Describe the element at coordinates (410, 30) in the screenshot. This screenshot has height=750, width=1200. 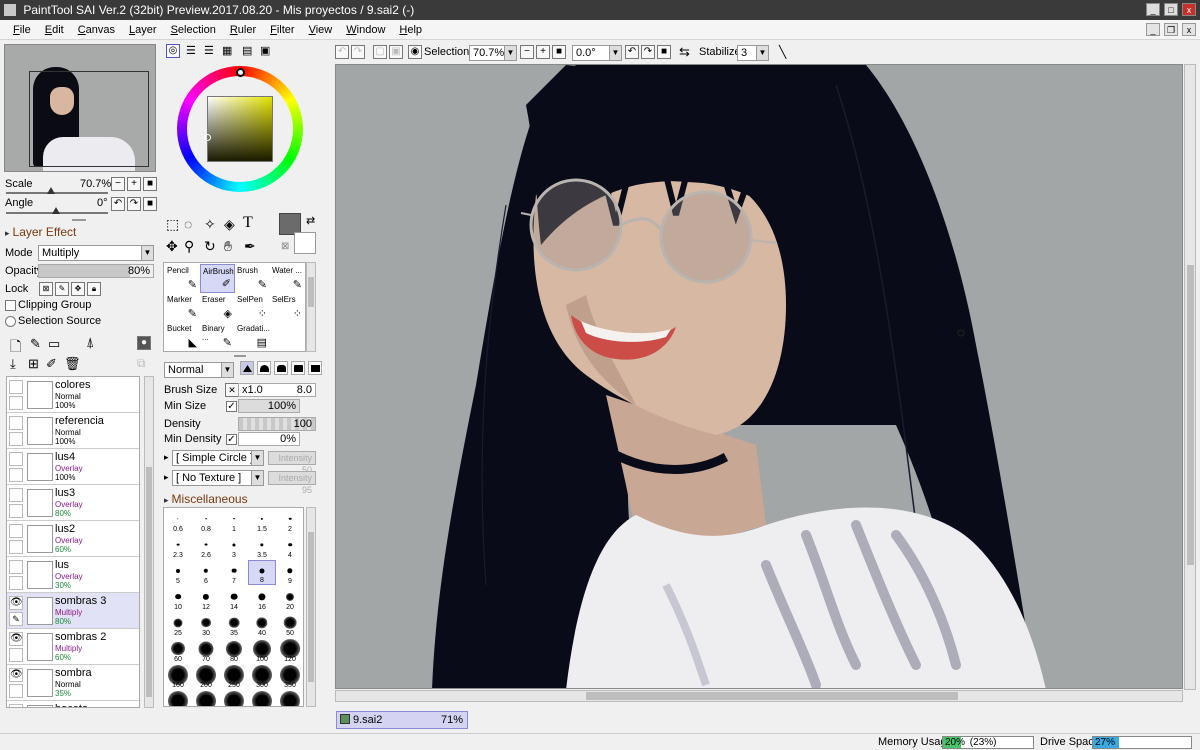
I see `menu-help: Help` at that location.